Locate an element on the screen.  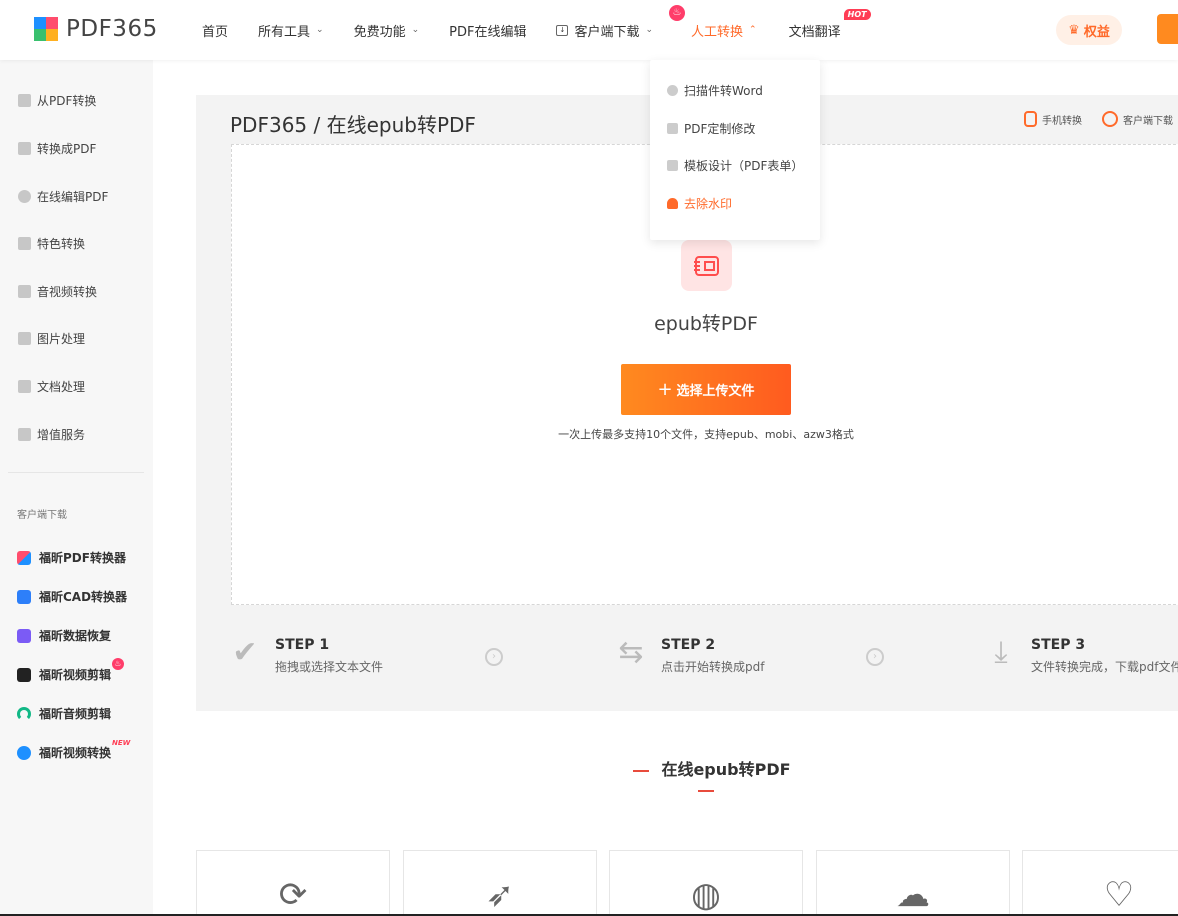
nav-doc-translate: 文档翻译 HOT is located at coordinates (830, 24).